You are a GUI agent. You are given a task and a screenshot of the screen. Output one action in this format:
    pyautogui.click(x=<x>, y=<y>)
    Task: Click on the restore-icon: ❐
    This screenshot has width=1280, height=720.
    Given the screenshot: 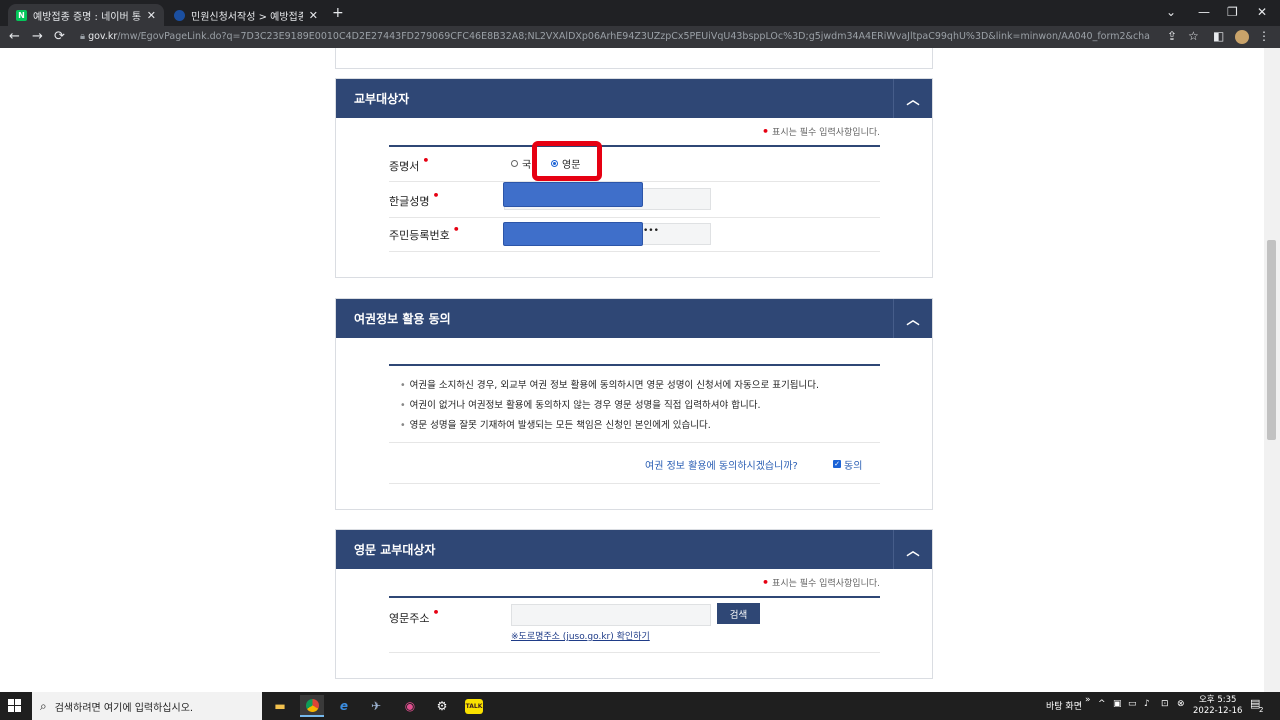 What is the action you would take?
    pyautogui.click(x=1232, y=12)
    